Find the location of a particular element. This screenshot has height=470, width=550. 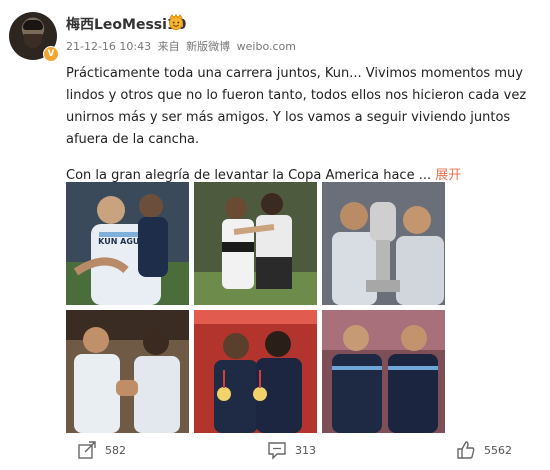

post-meta: 21-12-16 10:43 来自 新版微博 weibo.com is located at coordinates (182, 46).